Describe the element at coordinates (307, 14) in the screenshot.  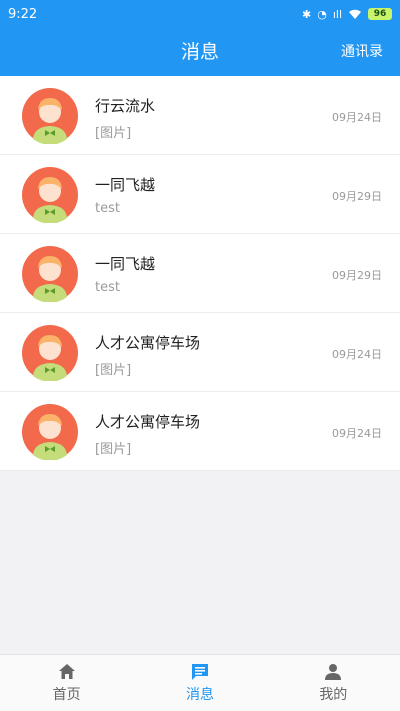
I see `bluetooth-icon: ✱` at that location.